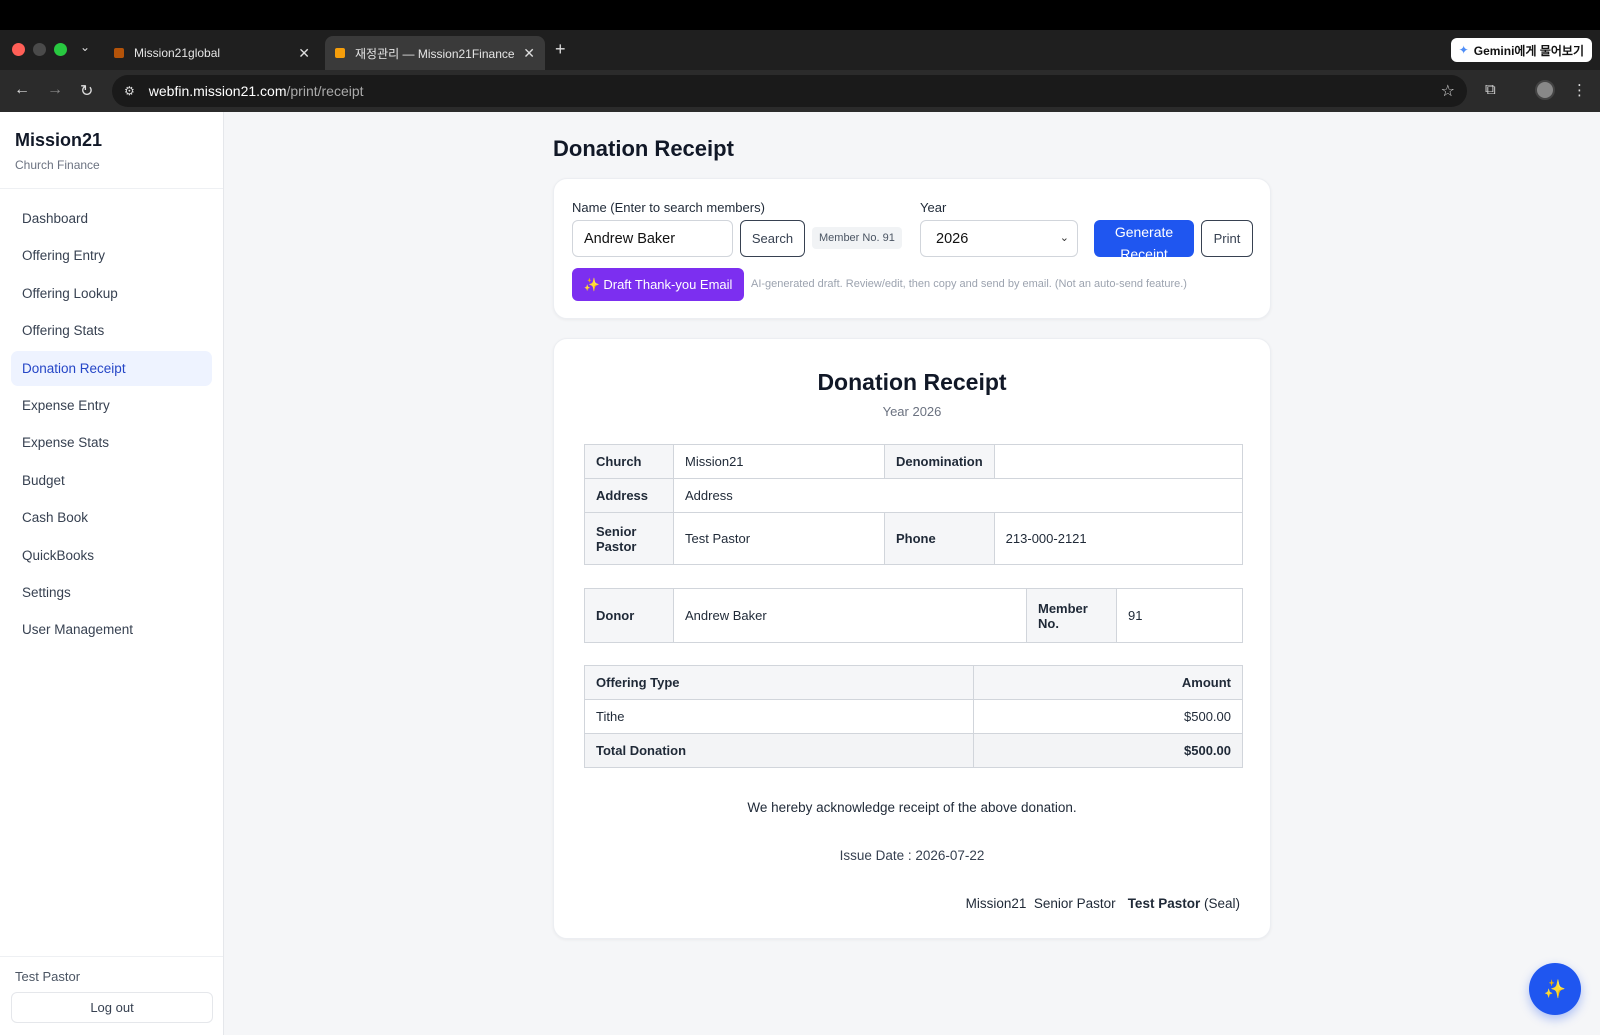  Describe the element at coordinates (59, 140) in the screenshot. I see `brand-title: Mission21` at that location.